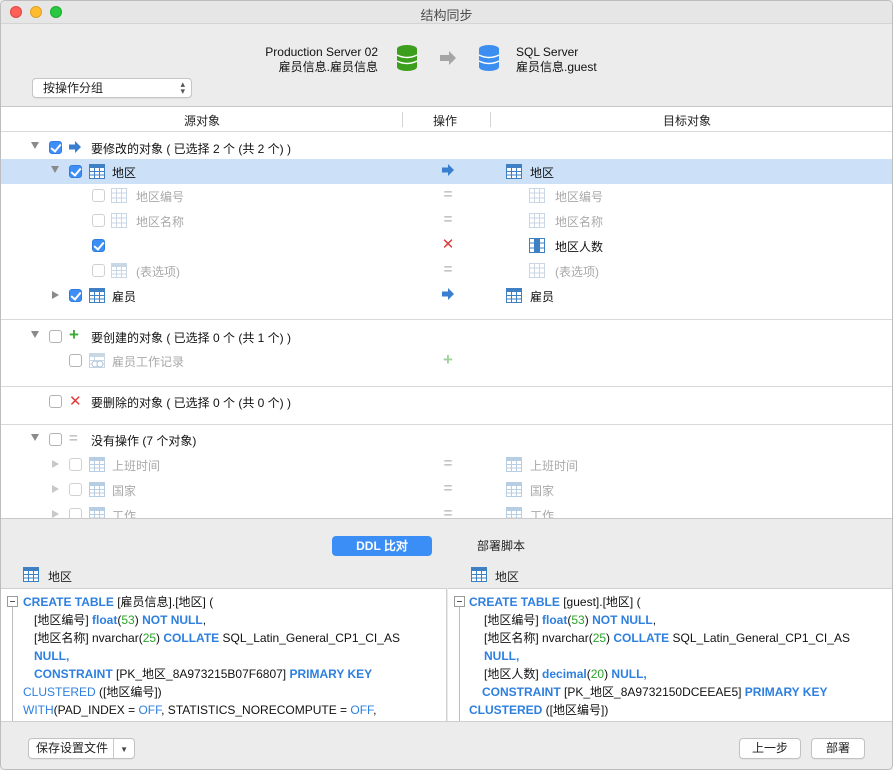 Image resolution: width=893 pixels, height=770 pixels. I want to click on tab-deploy-script: 部署脚本, so click(501, 546).